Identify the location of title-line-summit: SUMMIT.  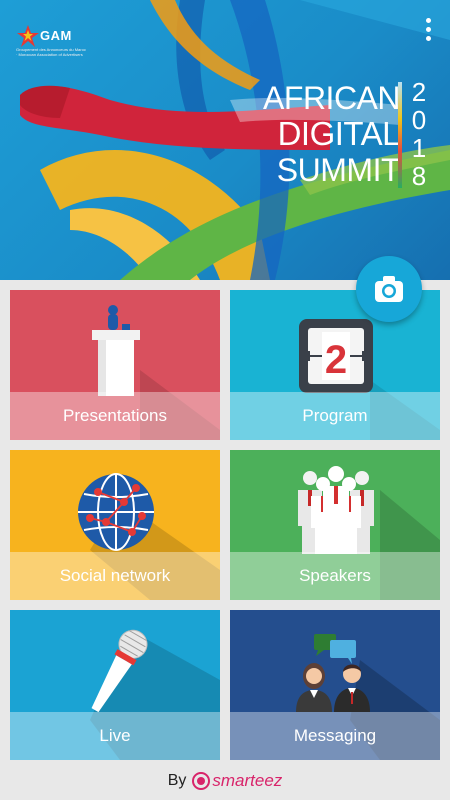
(338, 170).